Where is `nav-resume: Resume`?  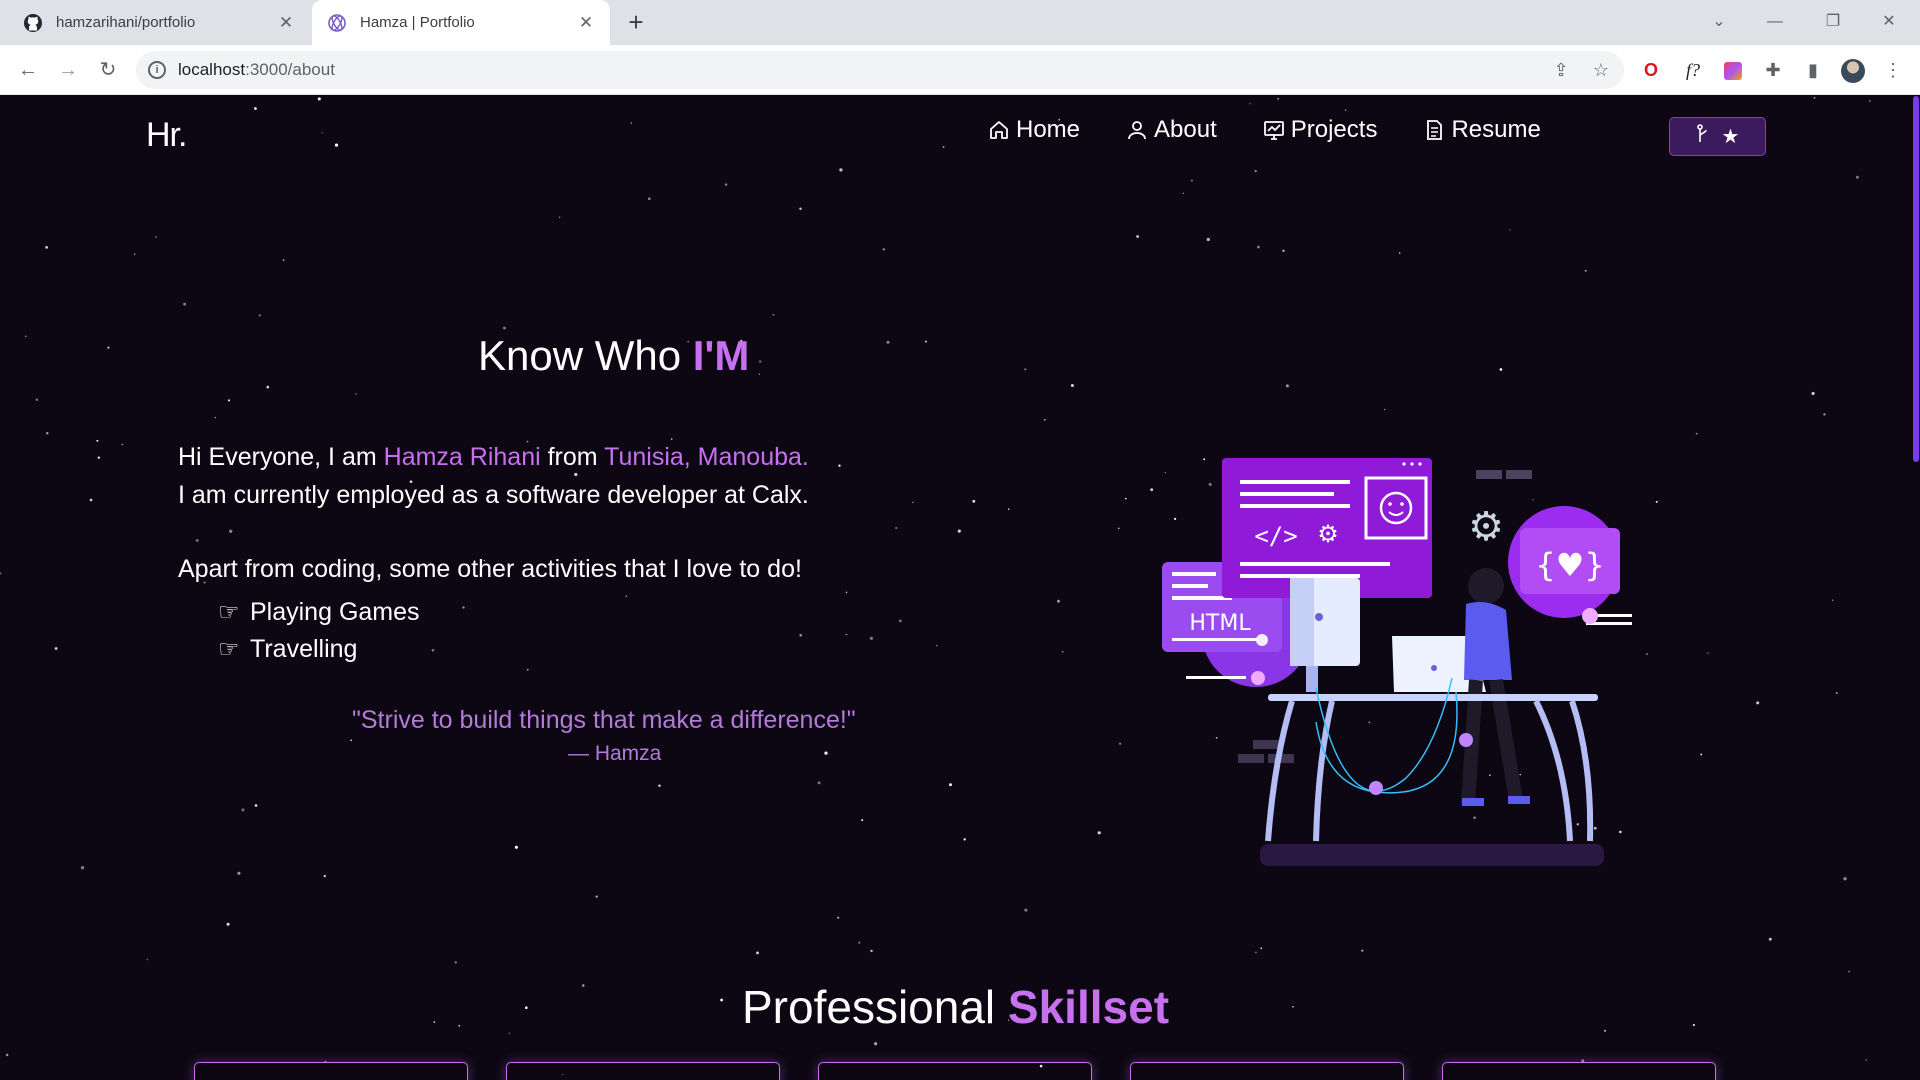
nav-resume: Resume is located at coordinates (1482, 130).